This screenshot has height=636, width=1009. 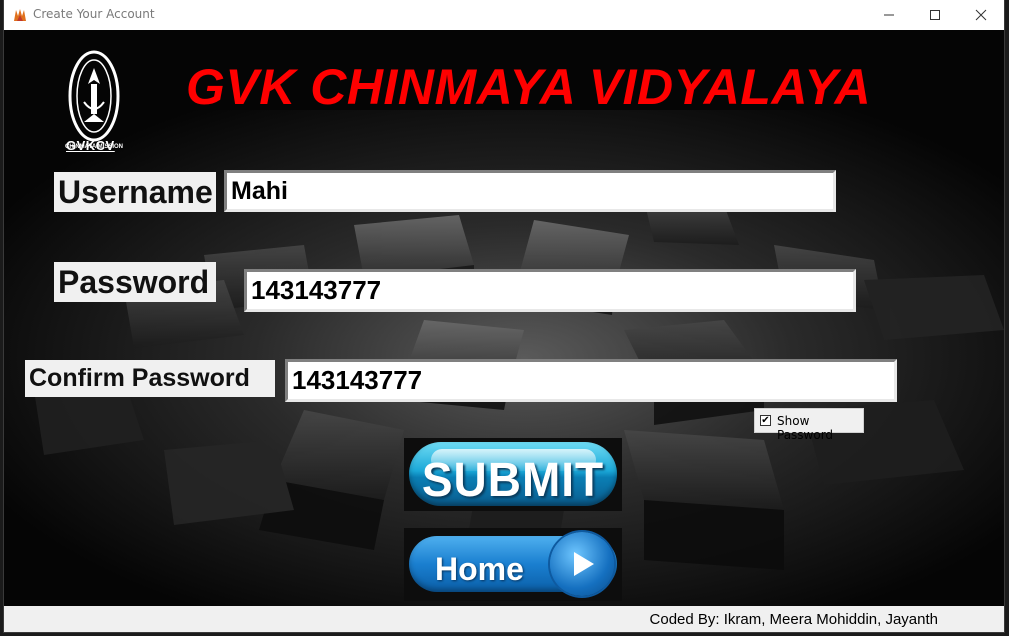 I want to click on logo-caption: GVKCV, so click(x=90, y=145).